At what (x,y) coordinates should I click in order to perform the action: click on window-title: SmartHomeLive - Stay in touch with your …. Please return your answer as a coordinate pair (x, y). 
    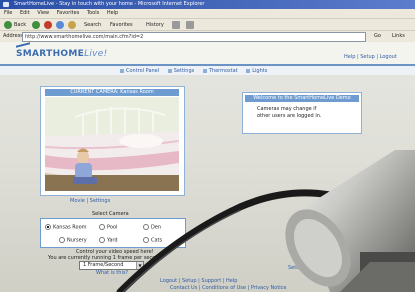
    Looking at the image, I should click on (109, 4).